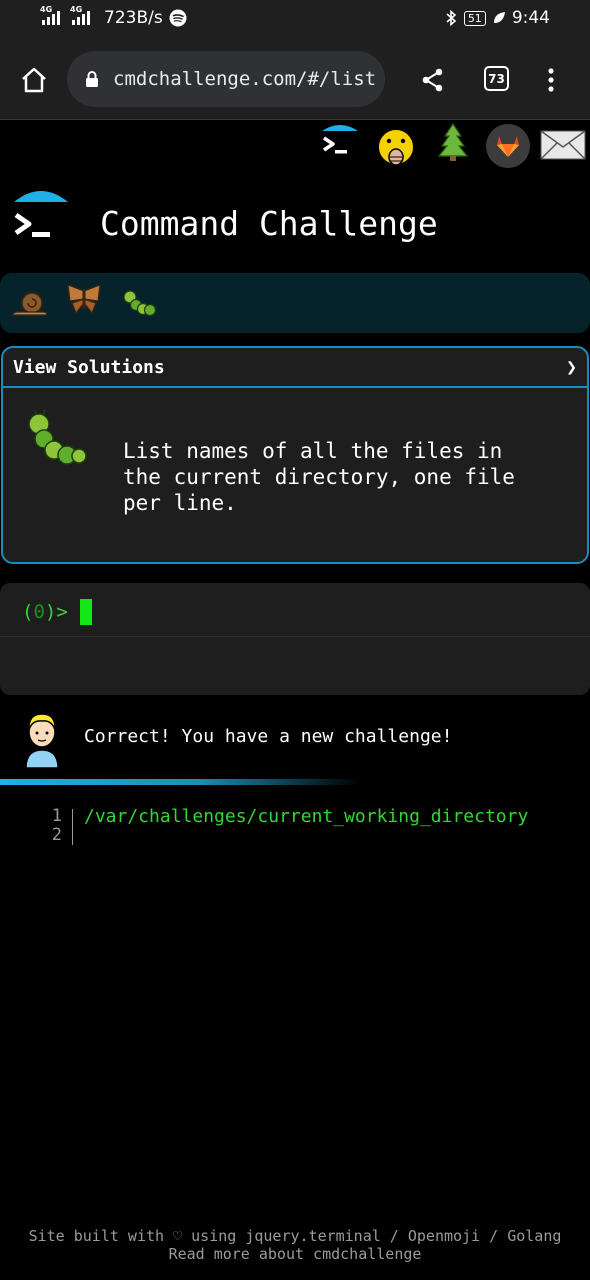 This screenshot has height=1280, width=590. What do you see at coordinates (245, 79) in the screenshot?
I see `url-text: cmdchallenge.com/#/list` at bounding box center [245, 79].